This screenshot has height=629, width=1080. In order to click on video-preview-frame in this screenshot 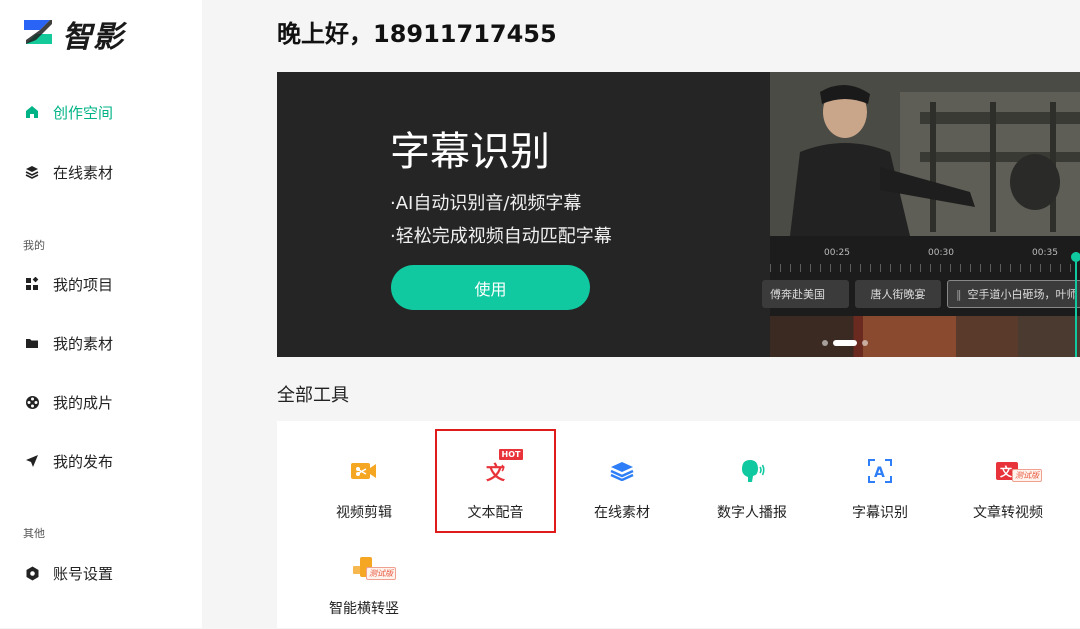, I will do `click(925, 154)`.